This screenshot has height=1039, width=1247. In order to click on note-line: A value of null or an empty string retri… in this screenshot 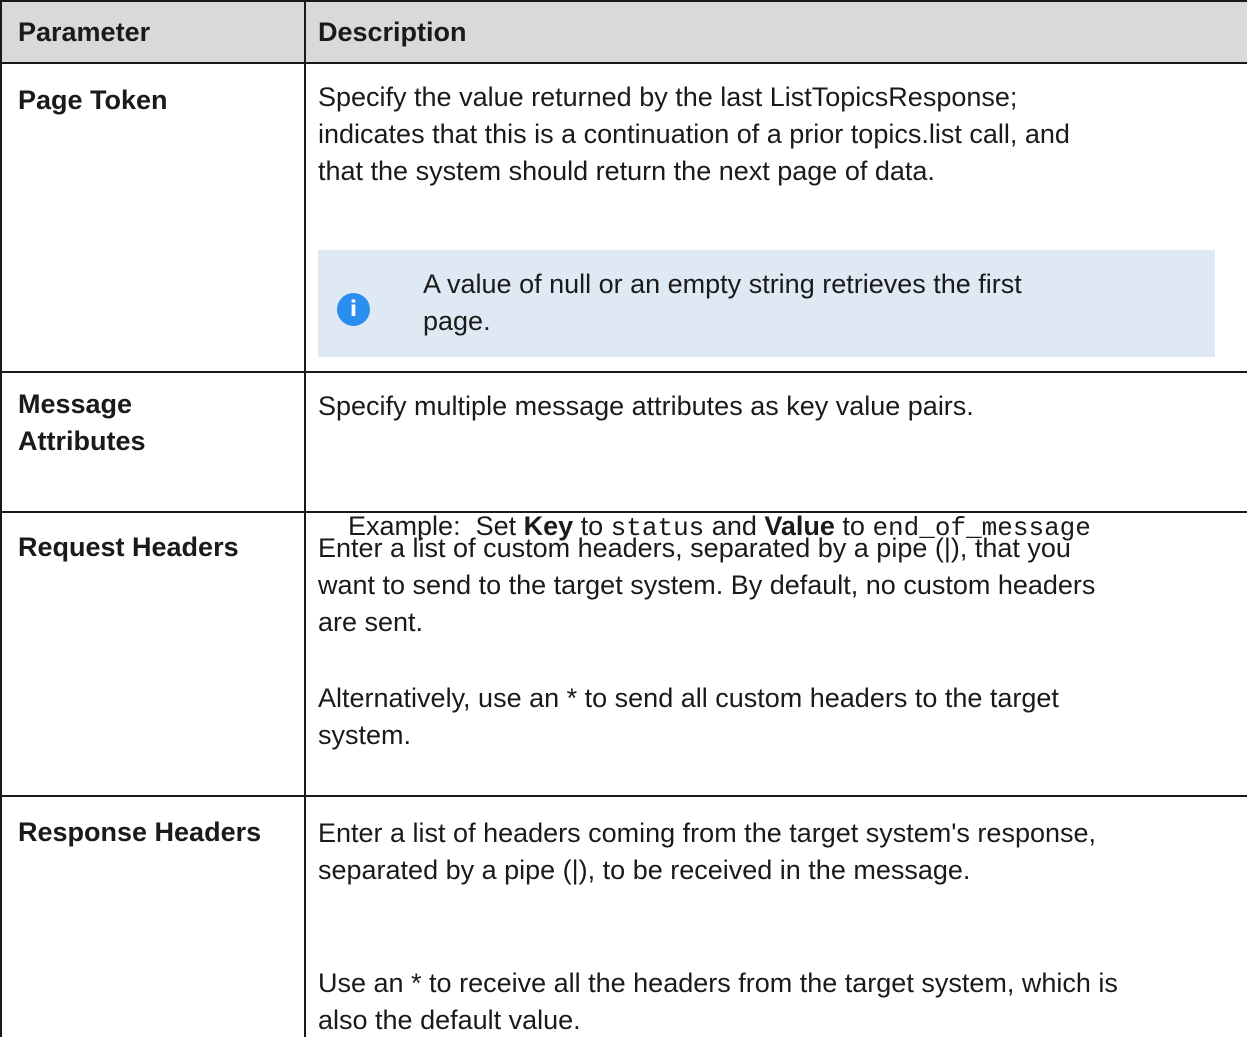, I will do `click(722, 284)`.